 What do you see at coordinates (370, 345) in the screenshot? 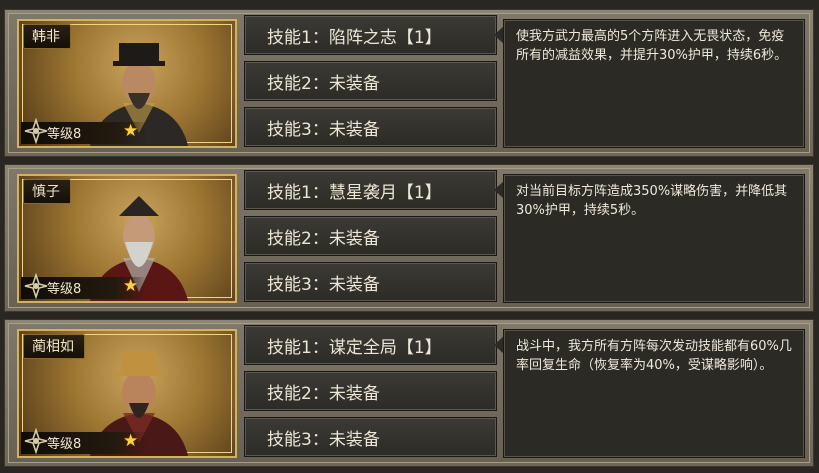
I see `skill-slot-1: 技能1：谋定全局【1】` at bounding box center [370, 345].